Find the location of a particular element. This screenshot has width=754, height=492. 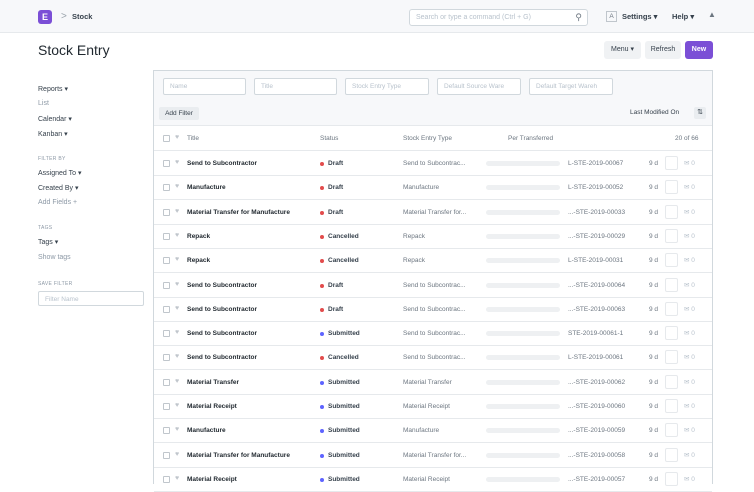

sort-selector: Last Modified On is located at coordinates (654, 112).